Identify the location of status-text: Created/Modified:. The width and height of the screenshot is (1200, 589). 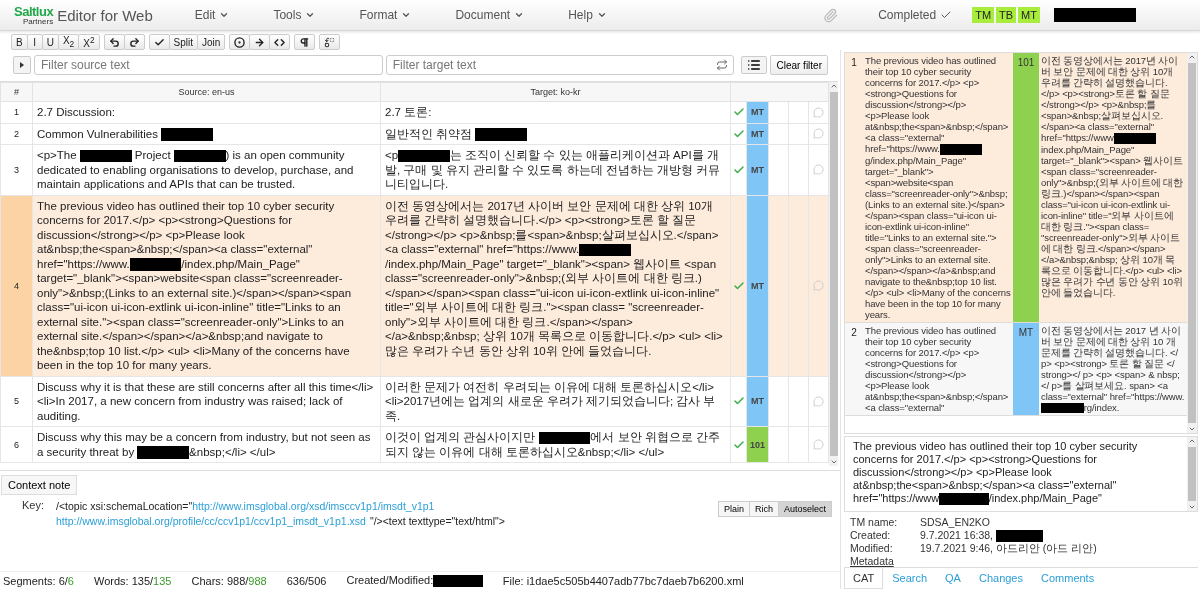
(414, 580).